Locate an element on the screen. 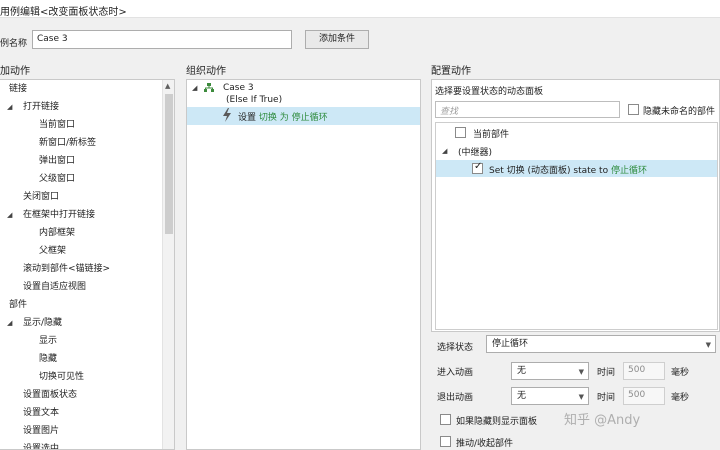  case-name-label: 例名称 is located at coordinates (14, 44).